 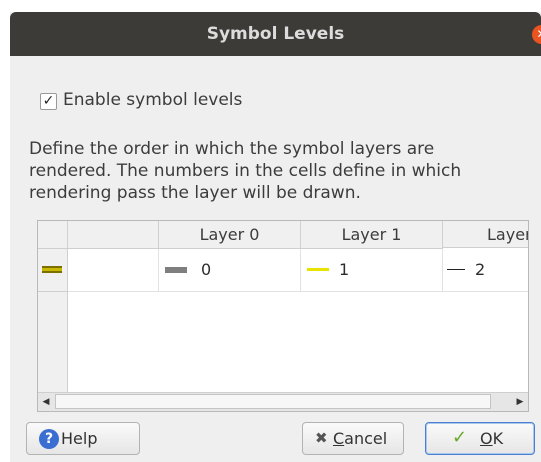 I want to click on title-bar: Symbol Levels ✕, so click(x=275, y=34).